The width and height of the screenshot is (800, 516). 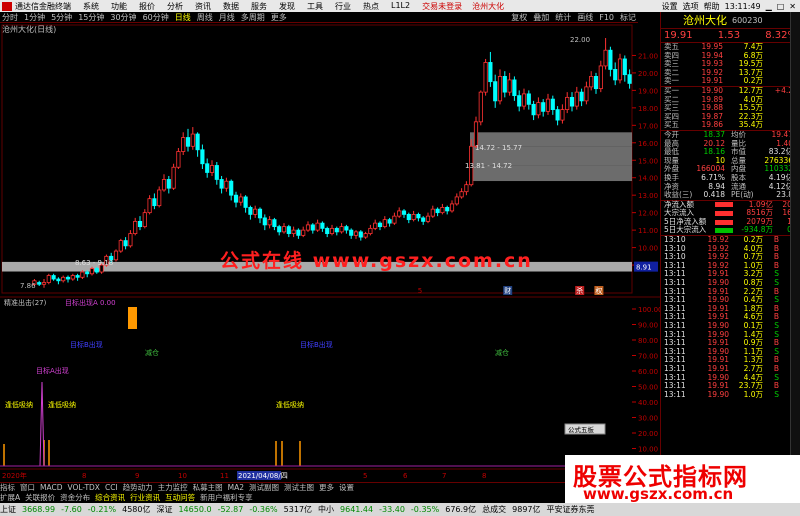 I want to click on menu-item-9: 行业, so click(x=343, y=6).